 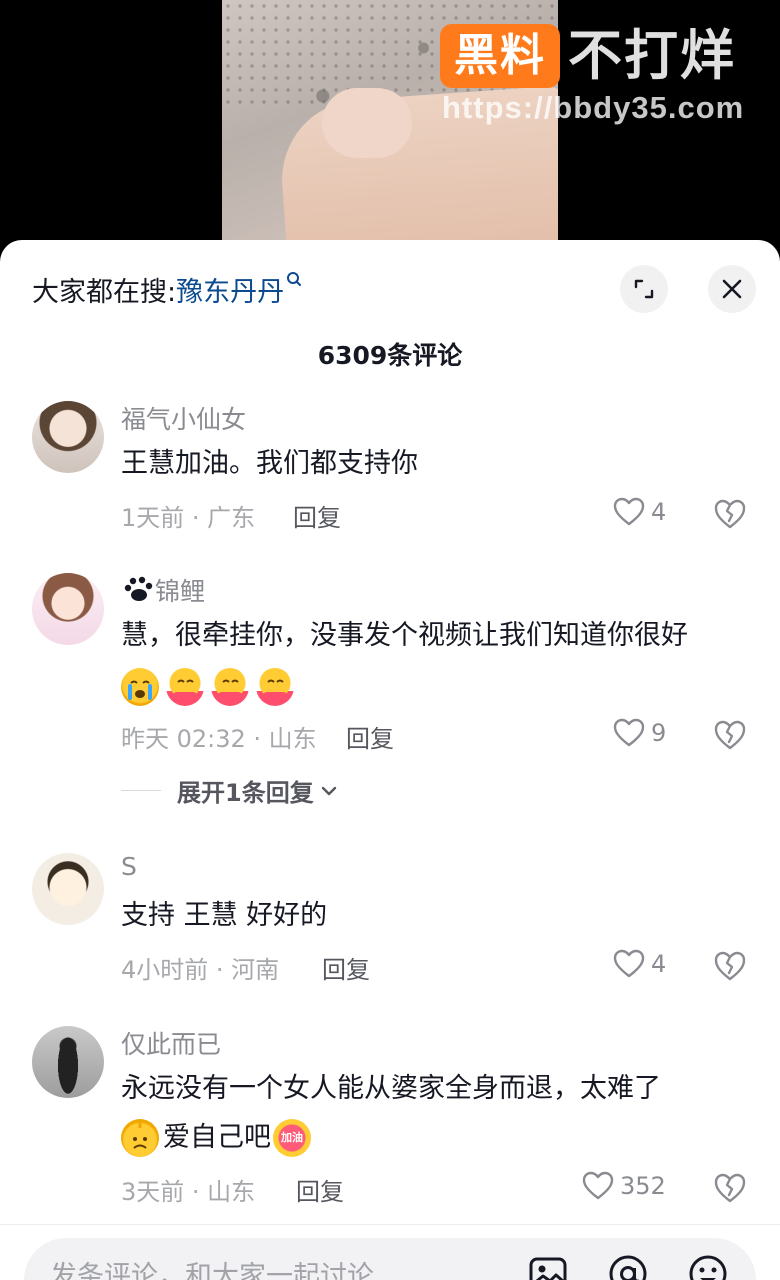 I want to click on comment-text-2: 爱自己吧, so click(x=217, y=1137).